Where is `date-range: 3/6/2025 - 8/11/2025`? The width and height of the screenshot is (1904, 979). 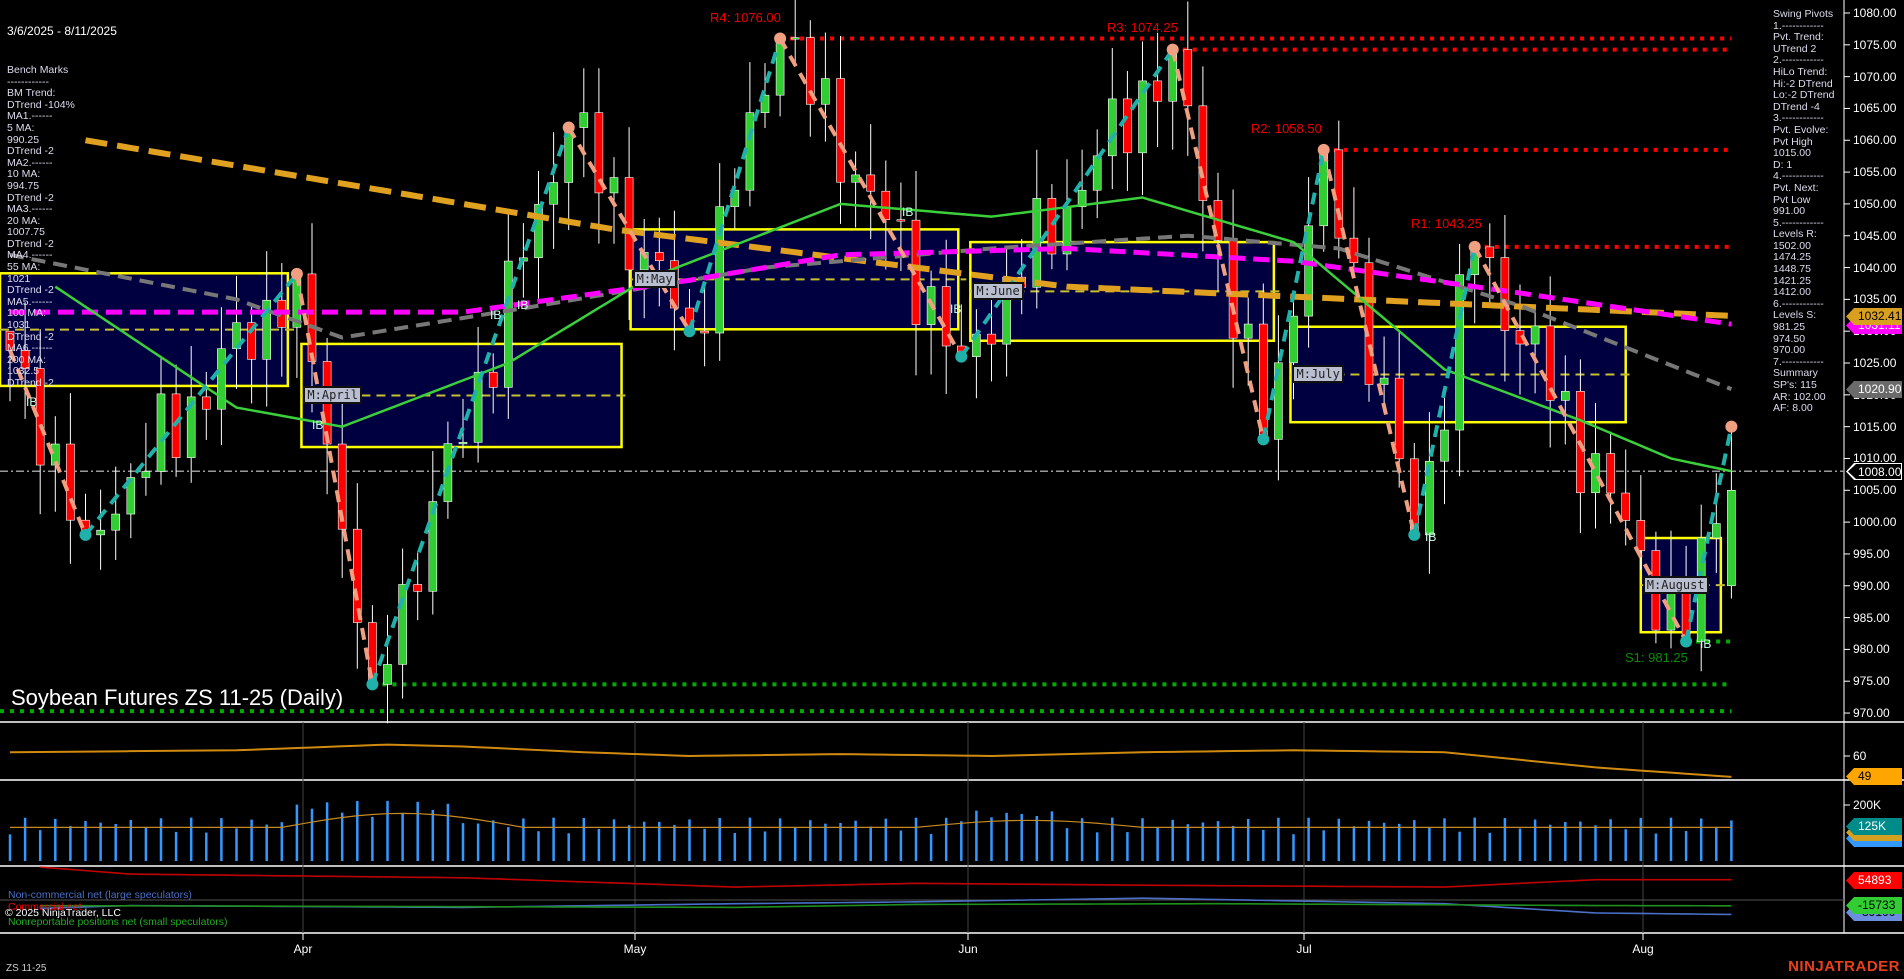 date-range: 3/6/2025 - 8/11/2025 is located at coordinates (62, 31).